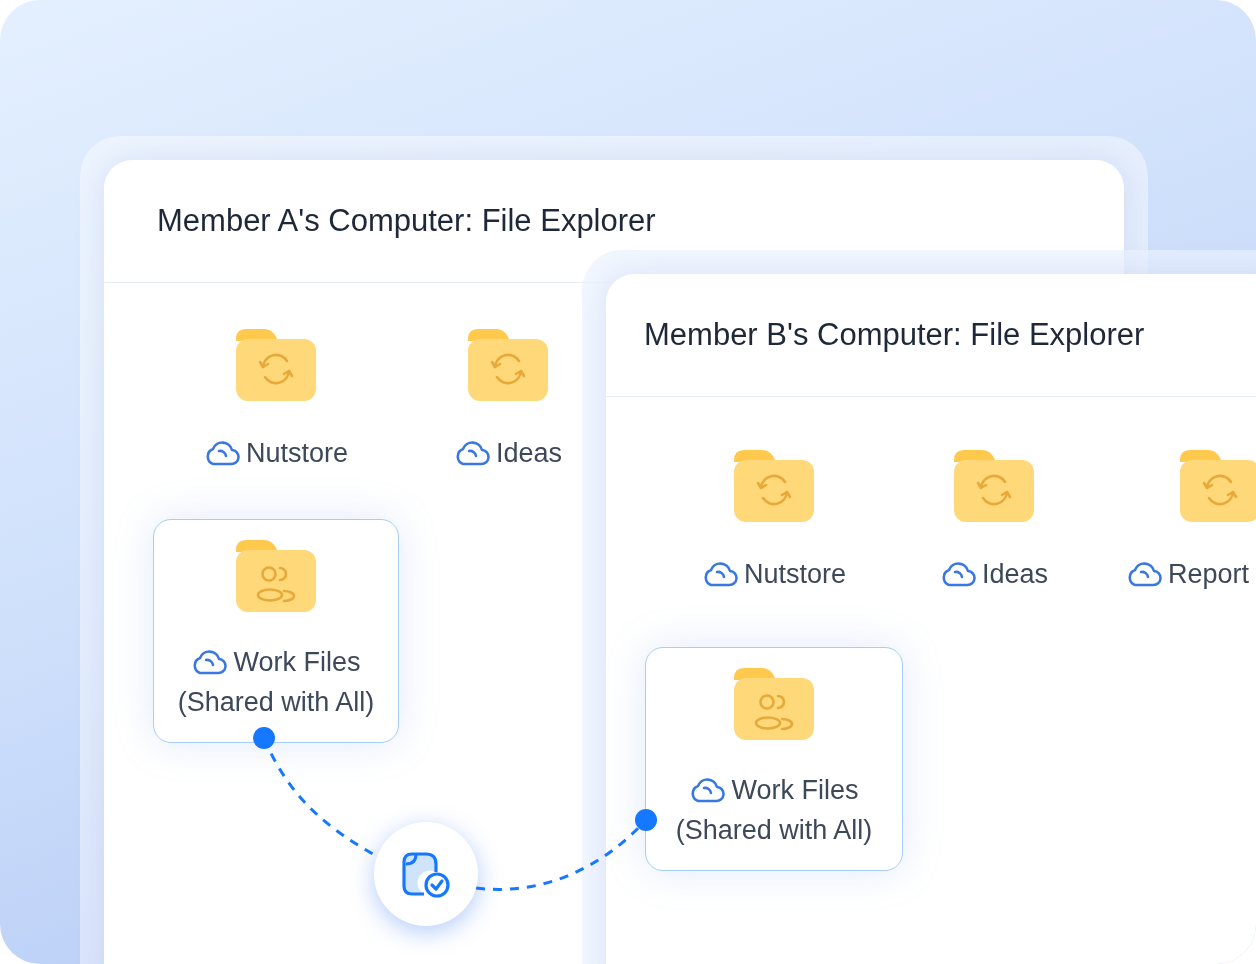 The height and width of the screenshot is (964, 1256). Describe the element at coordinates (1209, 574) in the screenshot. I see `folder-name: Report` at that location.